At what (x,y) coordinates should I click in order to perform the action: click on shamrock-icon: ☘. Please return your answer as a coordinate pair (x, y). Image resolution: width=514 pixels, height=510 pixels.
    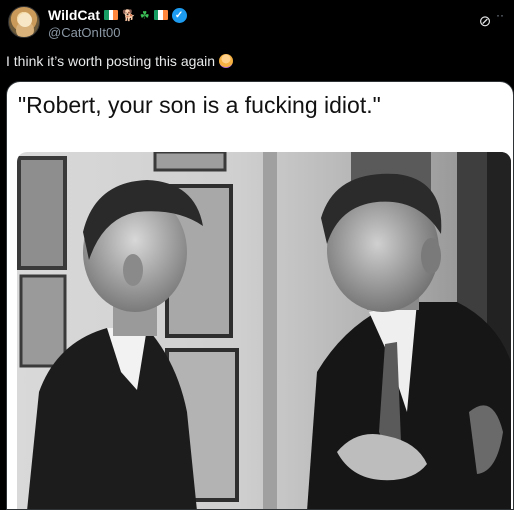
    Looking at the image, I should click on (144, 15).